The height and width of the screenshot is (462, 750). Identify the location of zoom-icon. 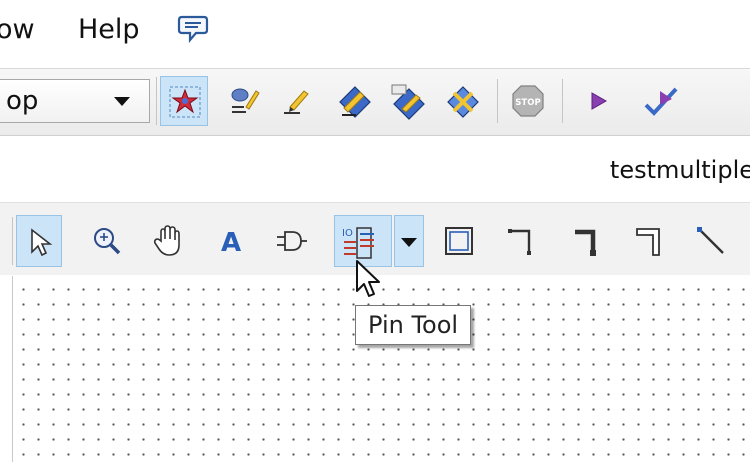
(107, 241).